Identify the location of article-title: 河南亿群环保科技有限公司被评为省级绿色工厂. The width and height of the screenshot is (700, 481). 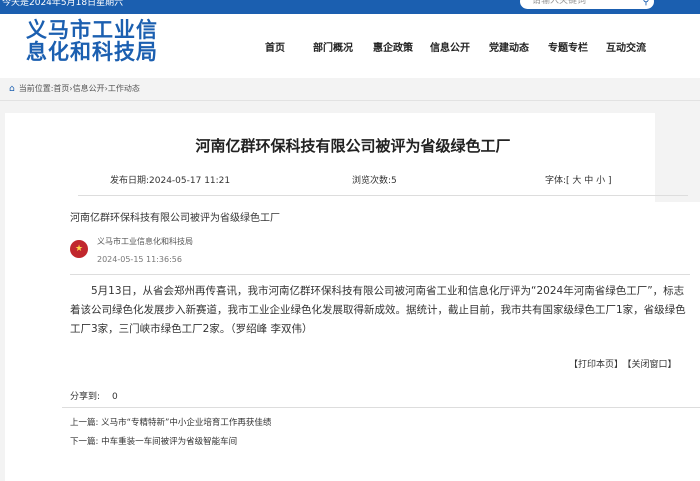
(353, 146).